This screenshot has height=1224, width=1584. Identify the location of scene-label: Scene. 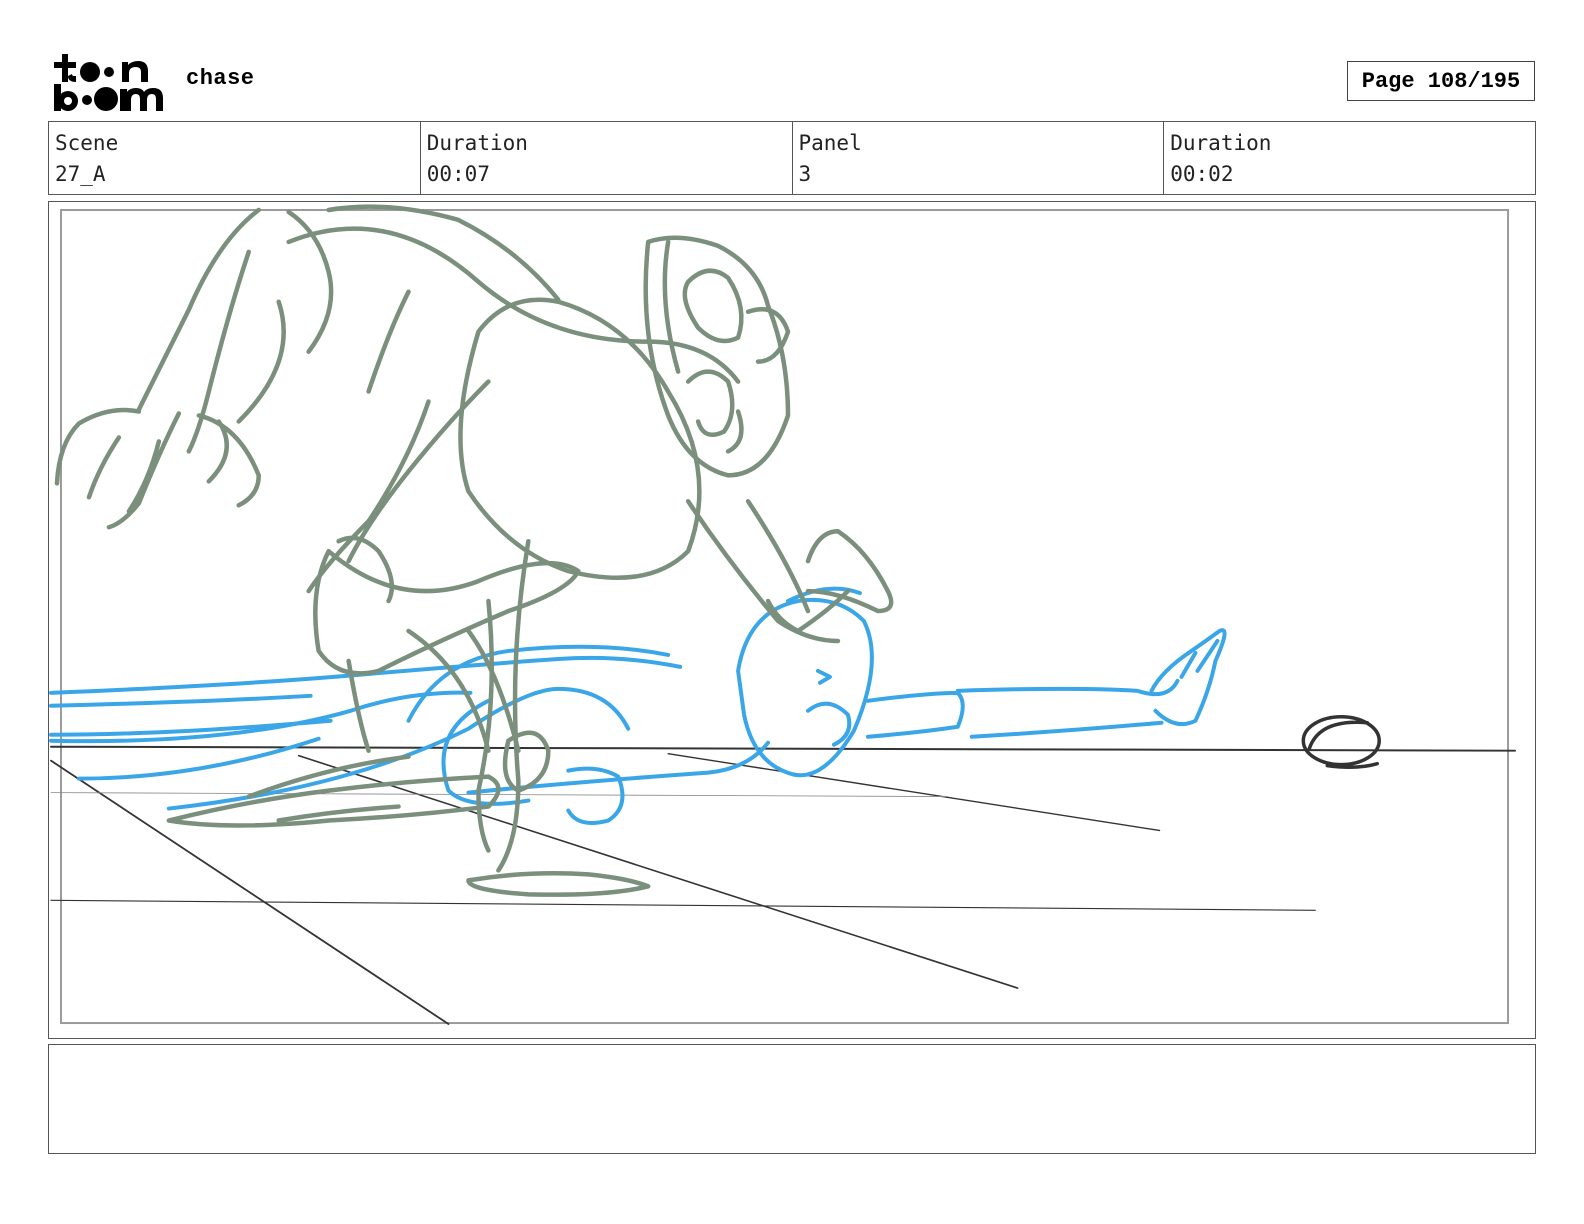
(87, 143).